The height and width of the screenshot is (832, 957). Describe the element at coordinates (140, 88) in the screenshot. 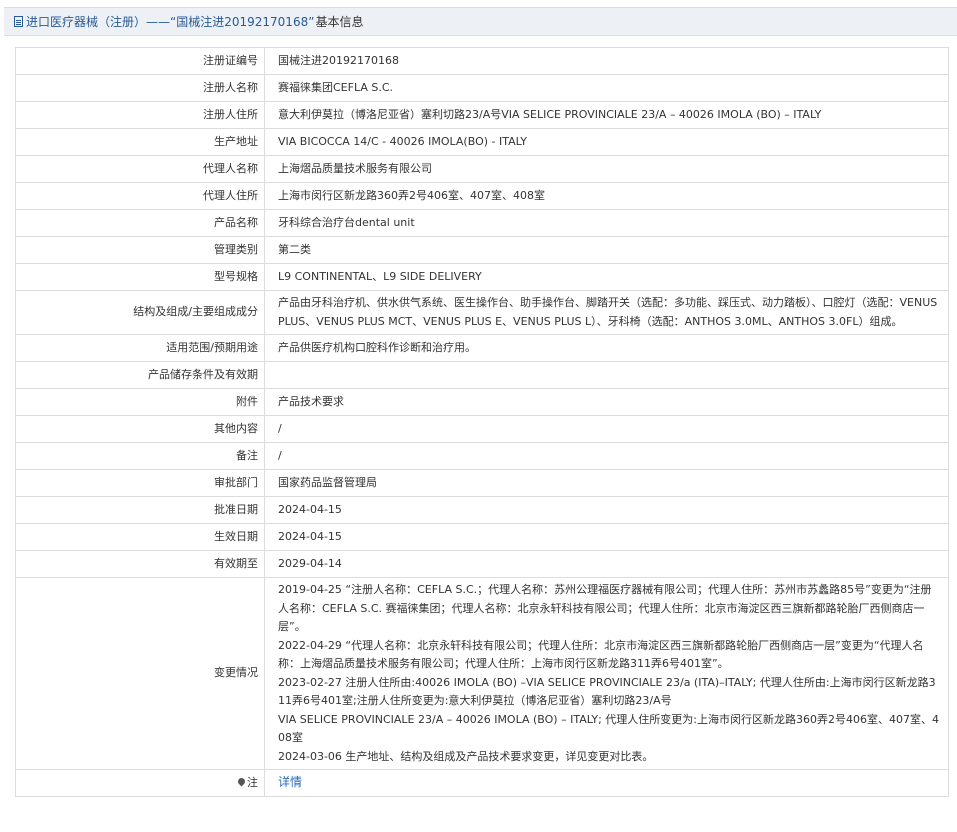

I see `field-label: 注册人名称` at that location.